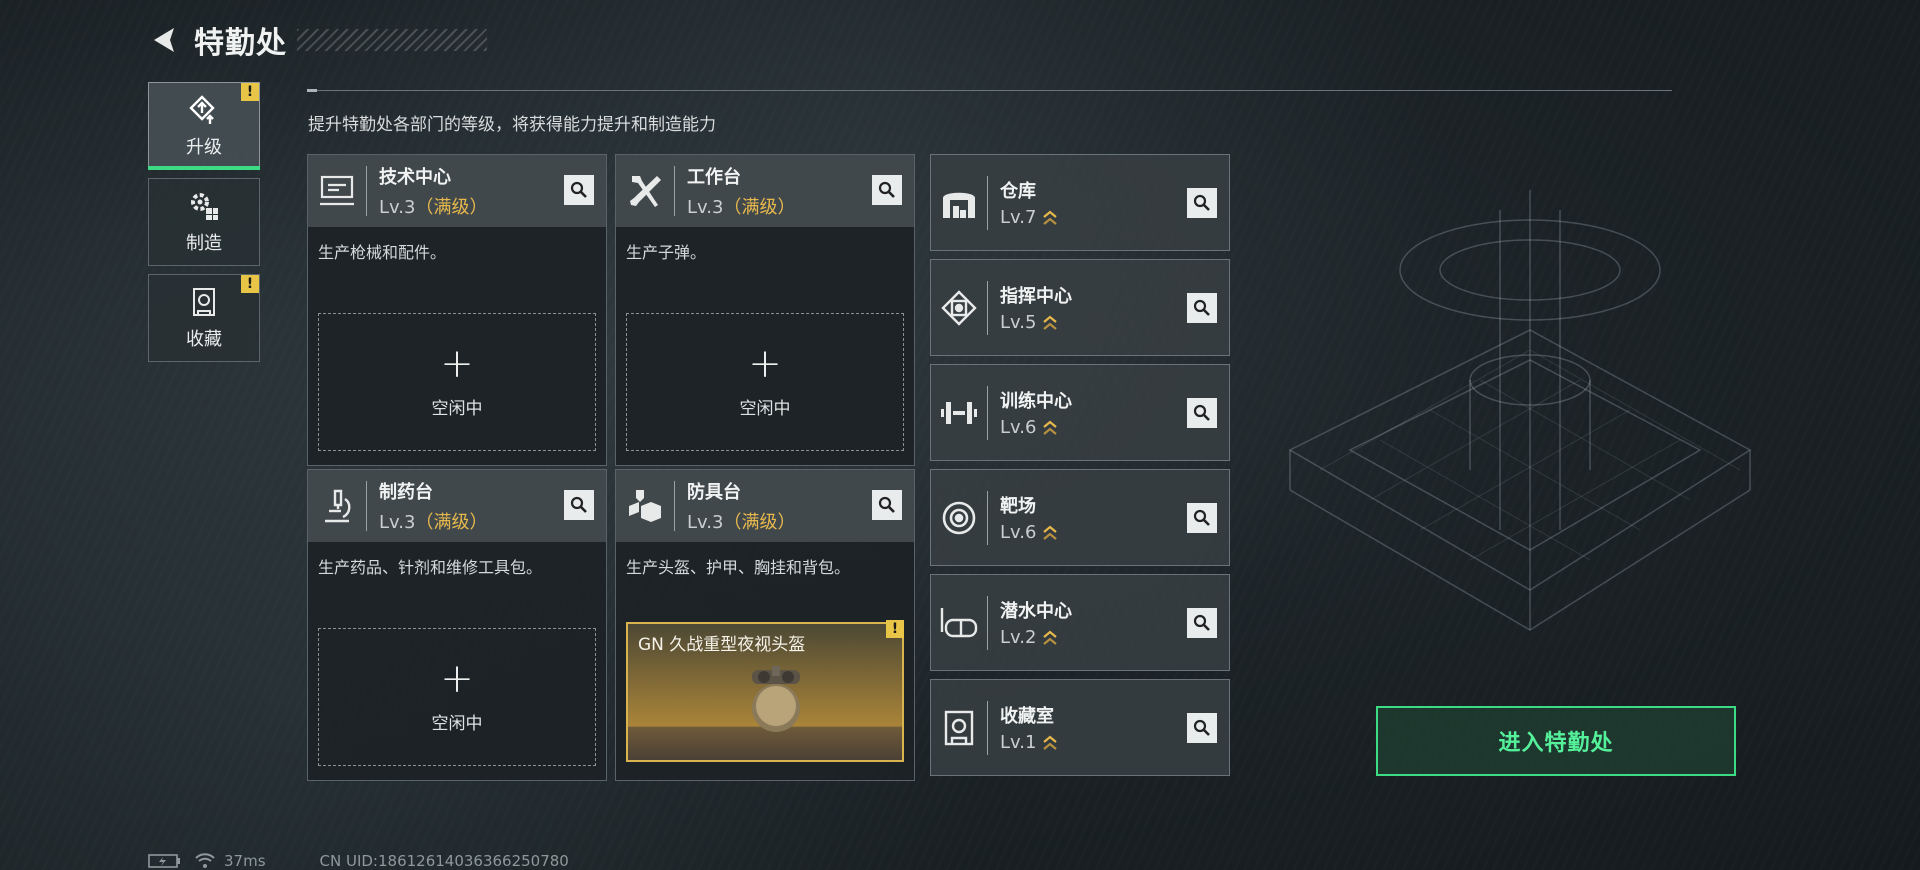  Describe the element at coordinates (776, 699) in the screenshot. I see `helmet-icon` at that location.